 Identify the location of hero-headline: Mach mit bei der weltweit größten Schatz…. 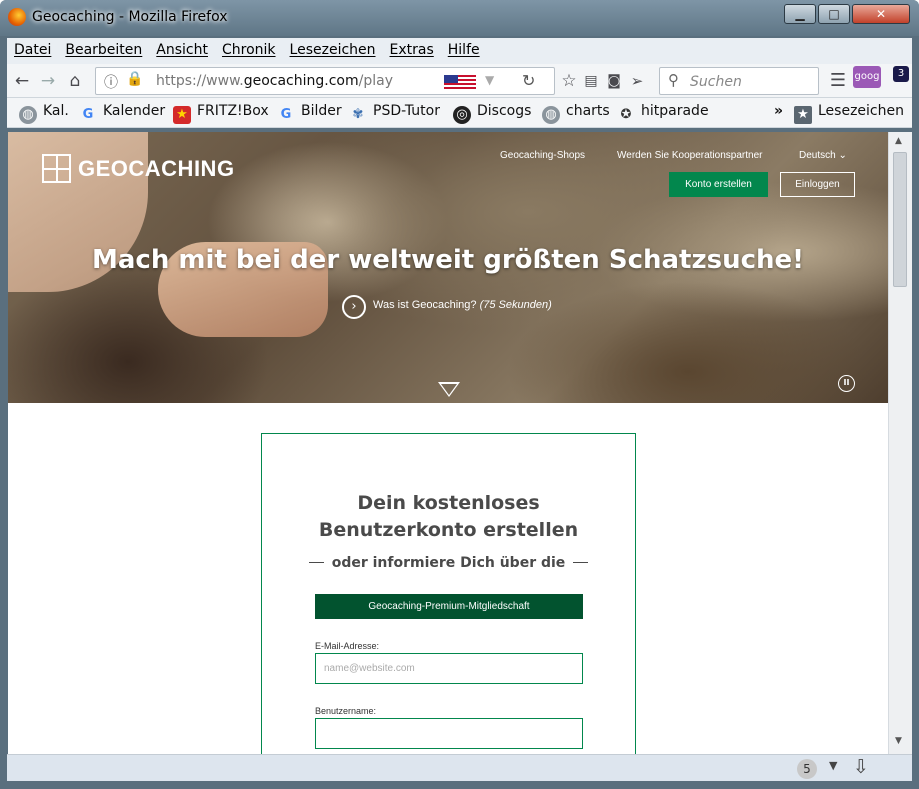
(448, 260).